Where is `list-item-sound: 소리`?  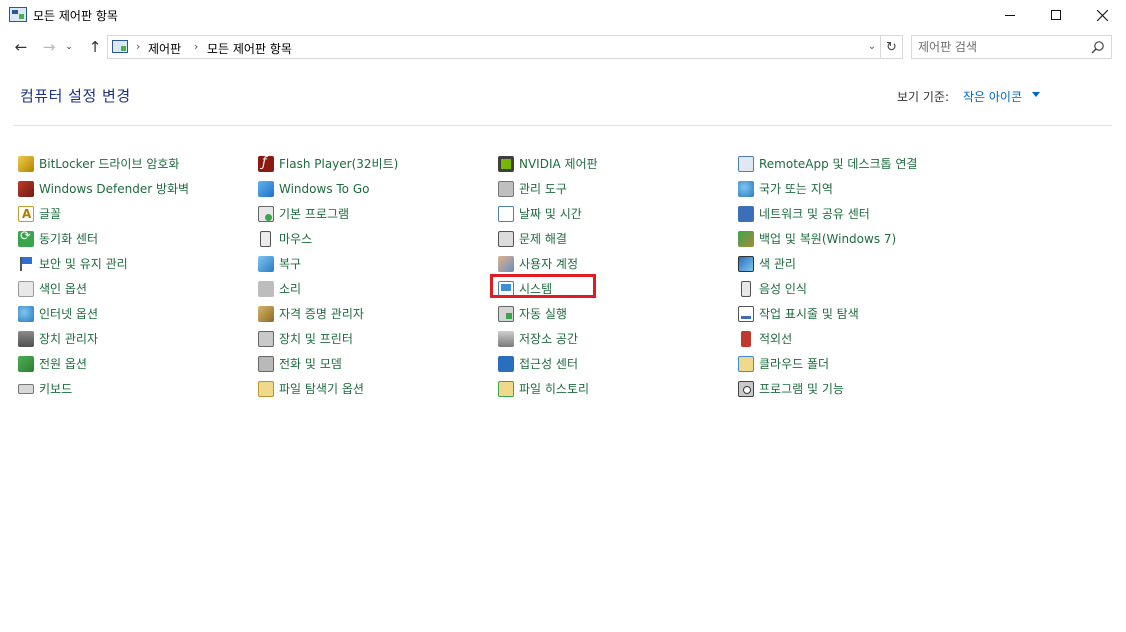
list-item-sound: 소리 is located at coordinates (375, 288).